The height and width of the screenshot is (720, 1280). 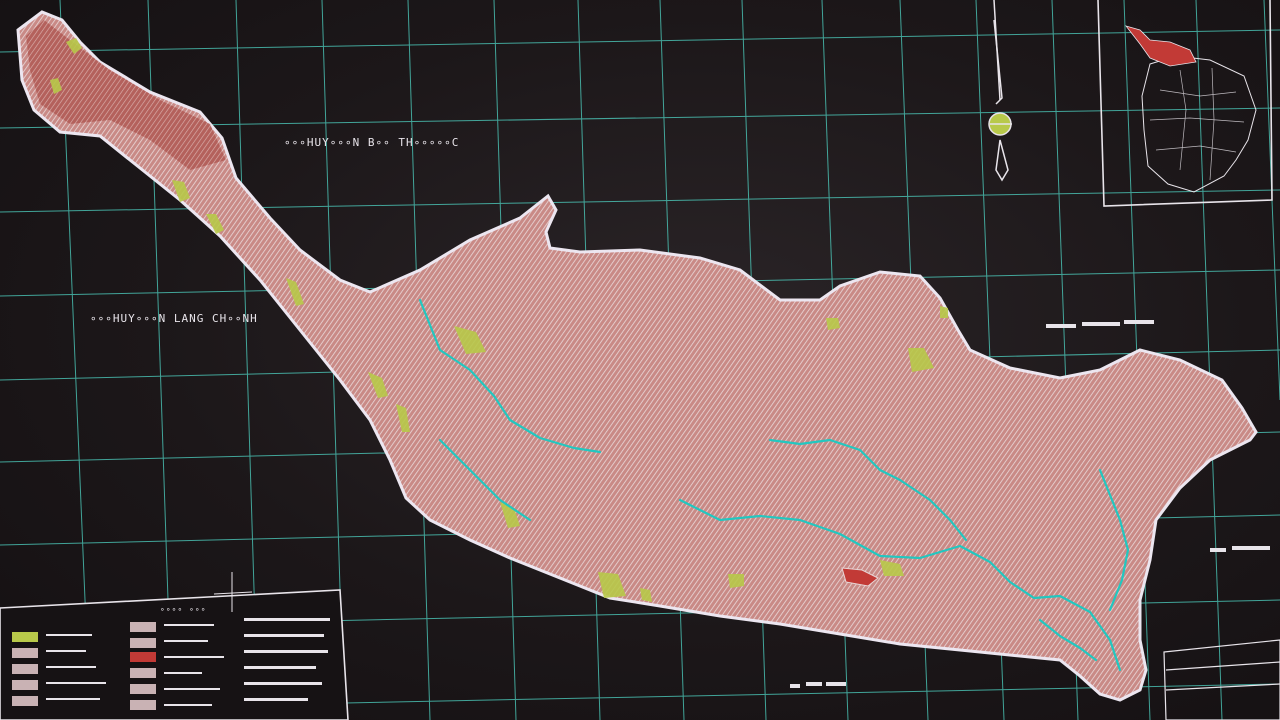 What do you see at coordinates (174, 318) in the screenshot?
I see `label-district-west: ∘∘∘HUY∘∘∘N LANG CH∘∘NH` at bounding box center [174, 318].